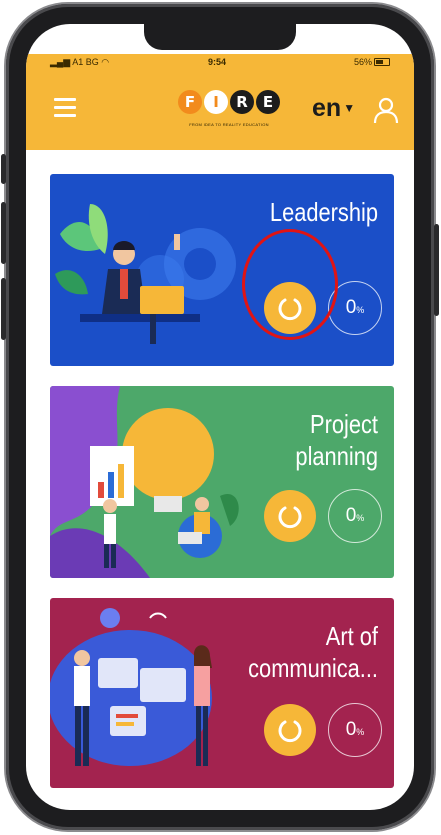 The image size is (441, 835). Describe the element at coordinates (3, 169) in the screenshot. I see `mute-switch` at that location.